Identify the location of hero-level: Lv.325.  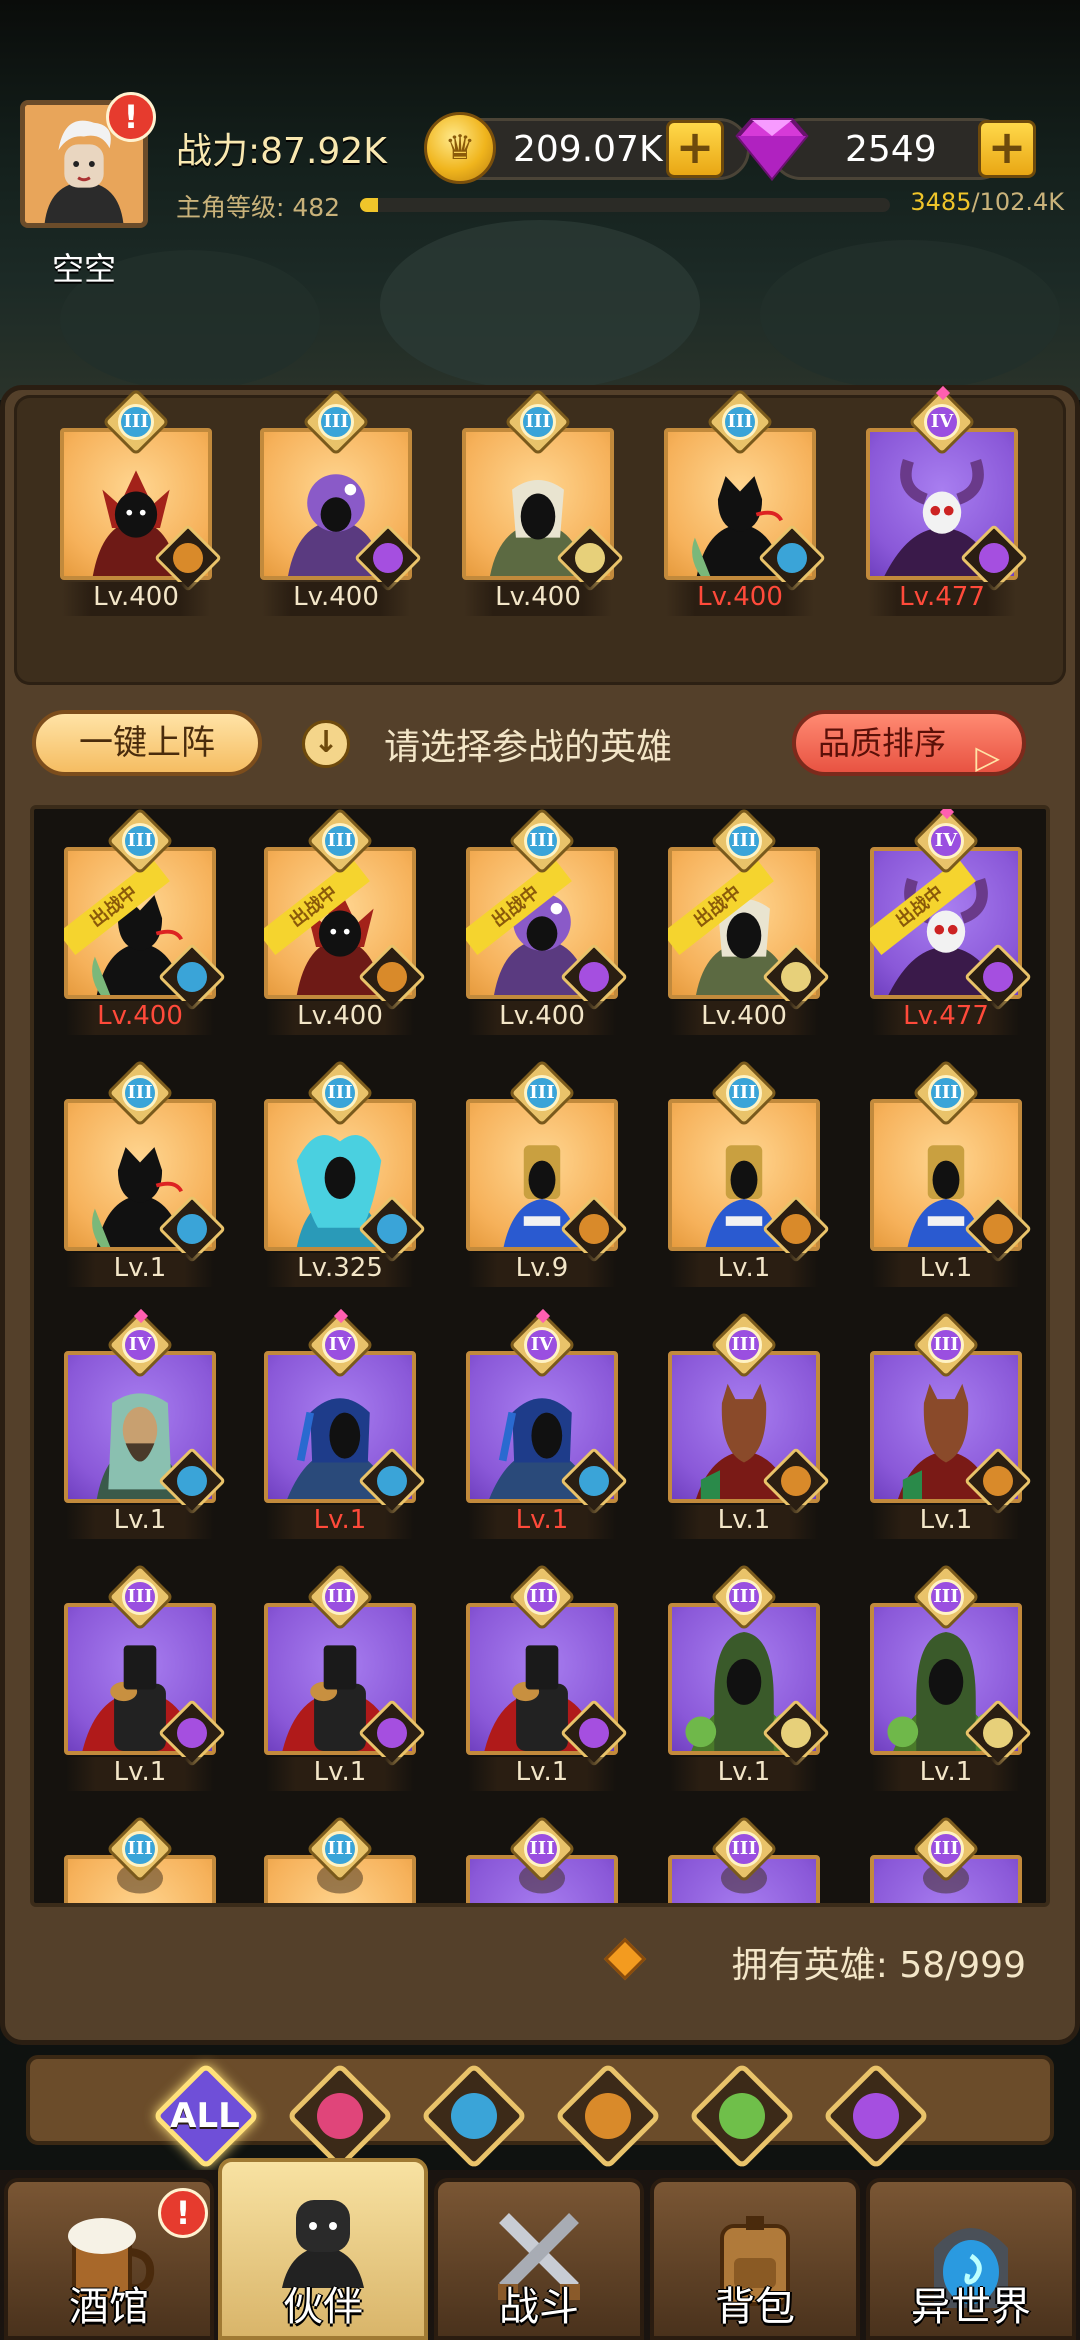
(340, 1270).